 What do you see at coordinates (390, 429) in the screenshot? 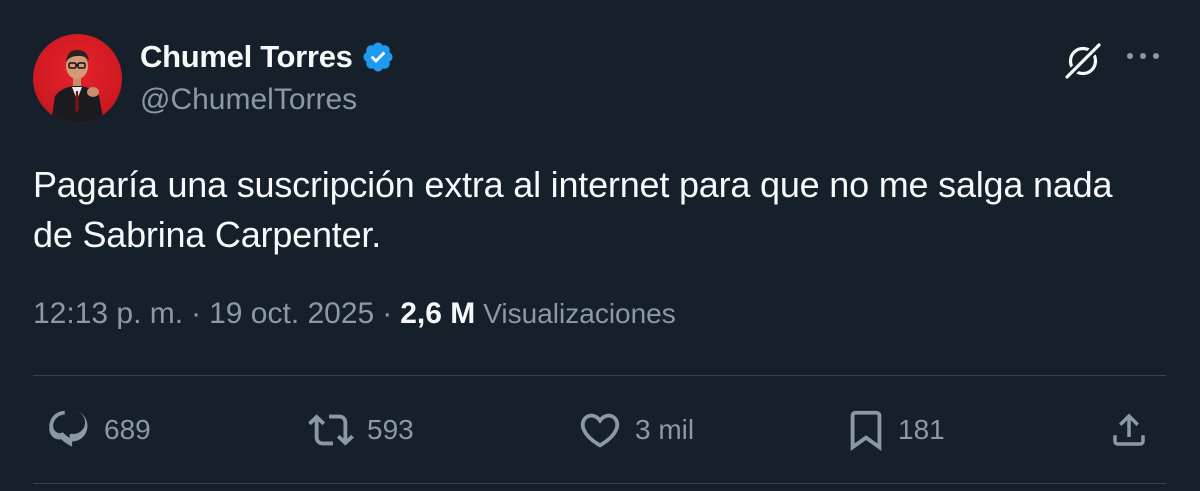
I see `retweet-count: 593` at bounding box center [390, 429].